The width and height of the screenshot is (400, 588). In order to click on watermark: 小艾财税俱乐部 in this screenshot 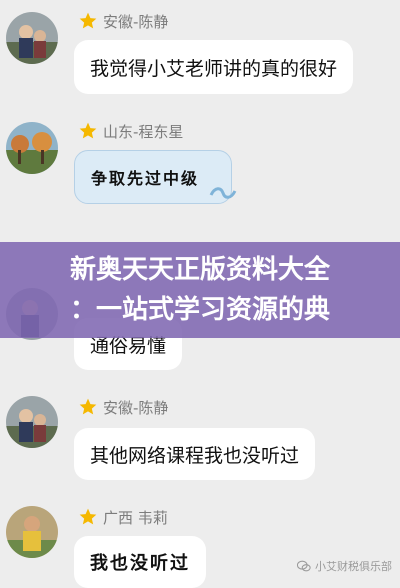, I will do `click(344, 566)`.